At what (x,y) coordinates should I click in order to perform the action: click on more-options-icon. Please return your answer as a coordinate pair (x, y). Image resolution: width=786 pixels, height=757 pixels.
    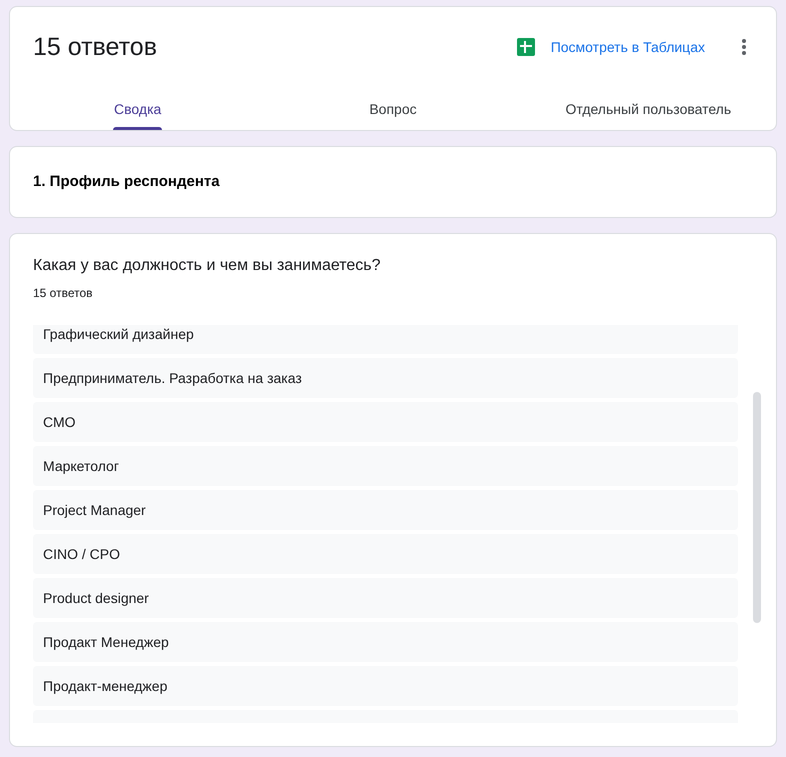
    Looking at the image, I should click on (744, 47).